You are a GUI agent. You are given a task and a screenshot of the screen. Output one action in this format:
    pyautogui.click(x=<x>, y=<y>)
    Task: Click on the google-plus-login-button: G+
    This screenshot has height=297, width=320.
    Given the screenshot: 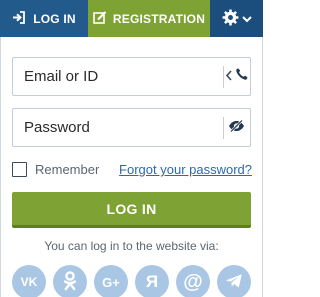 What is the action you would take?
    pyautogui.click(x=111, y=281)
    